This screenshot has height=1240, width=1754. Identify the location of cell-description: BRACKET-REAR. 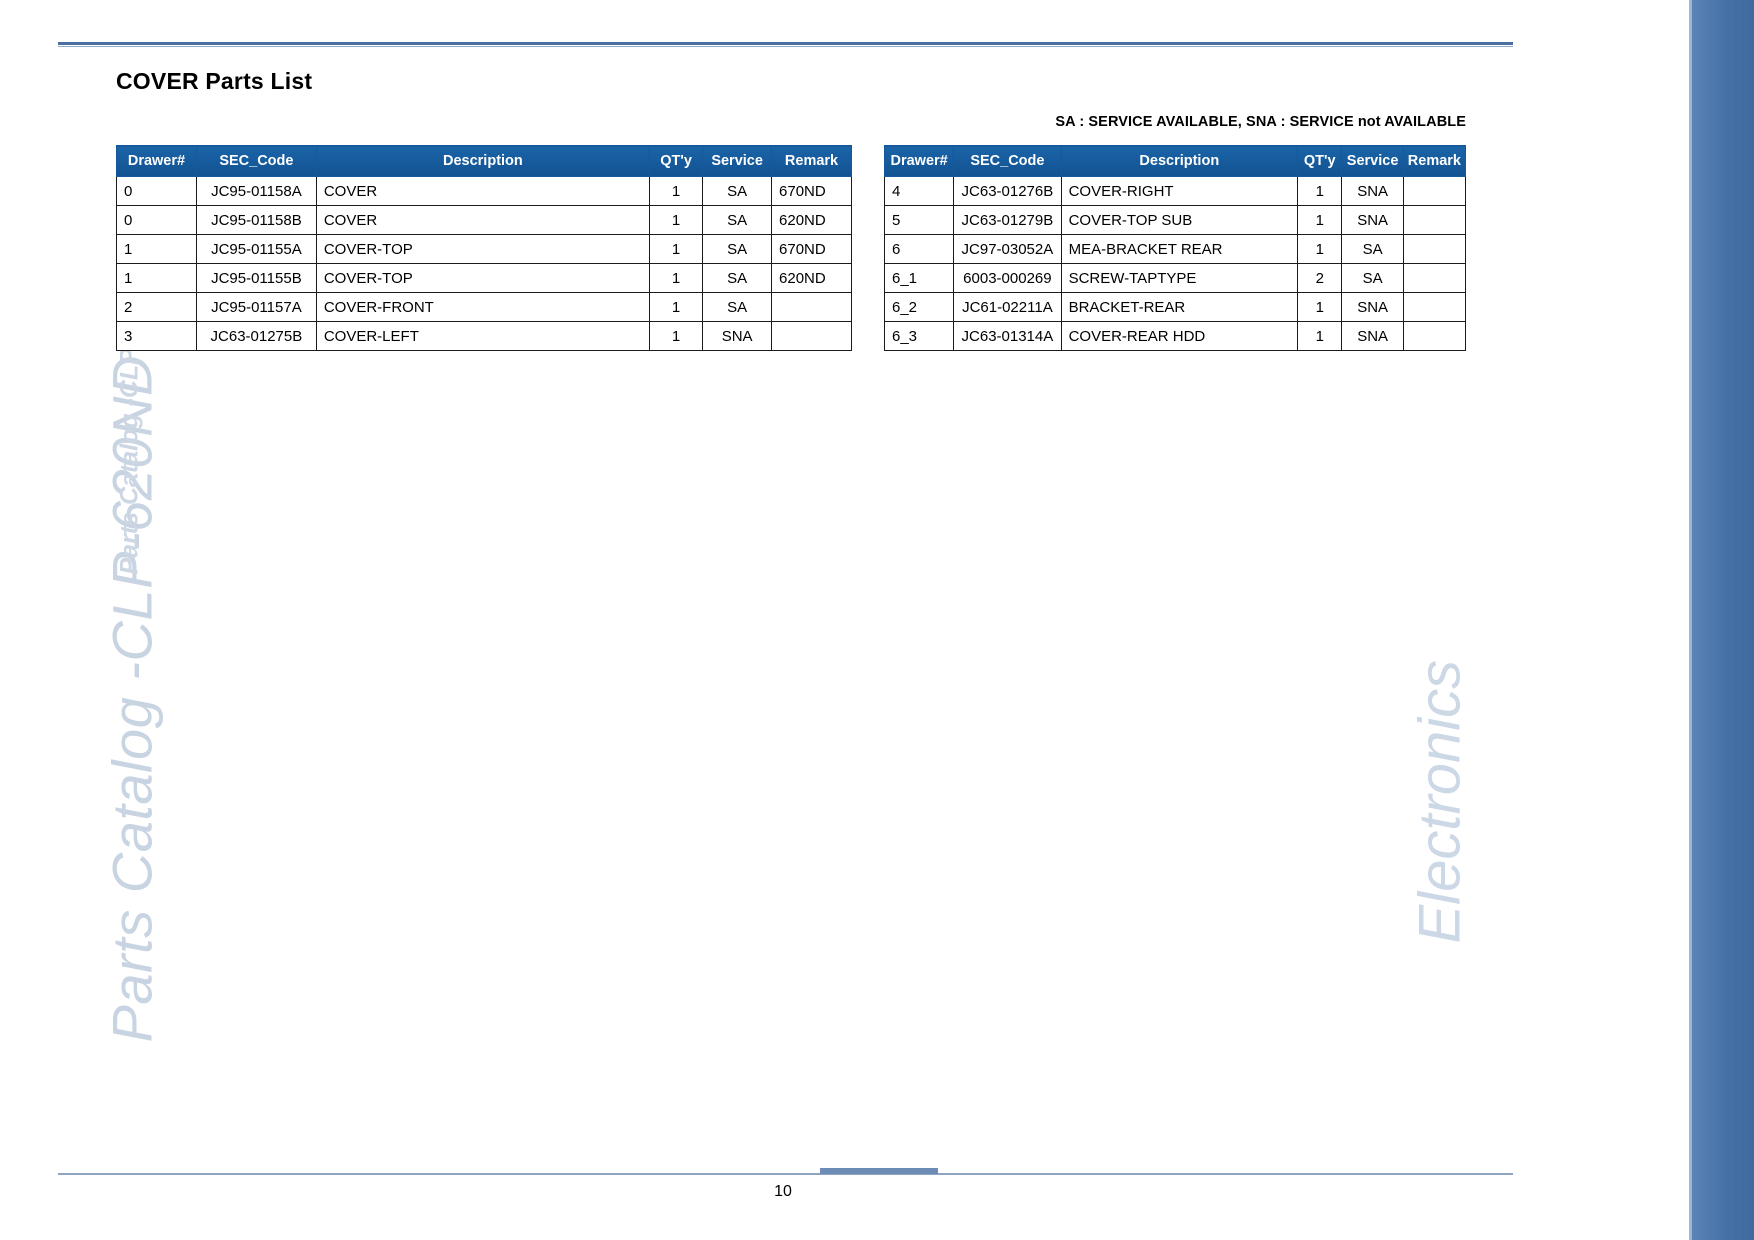
(1179, 307).